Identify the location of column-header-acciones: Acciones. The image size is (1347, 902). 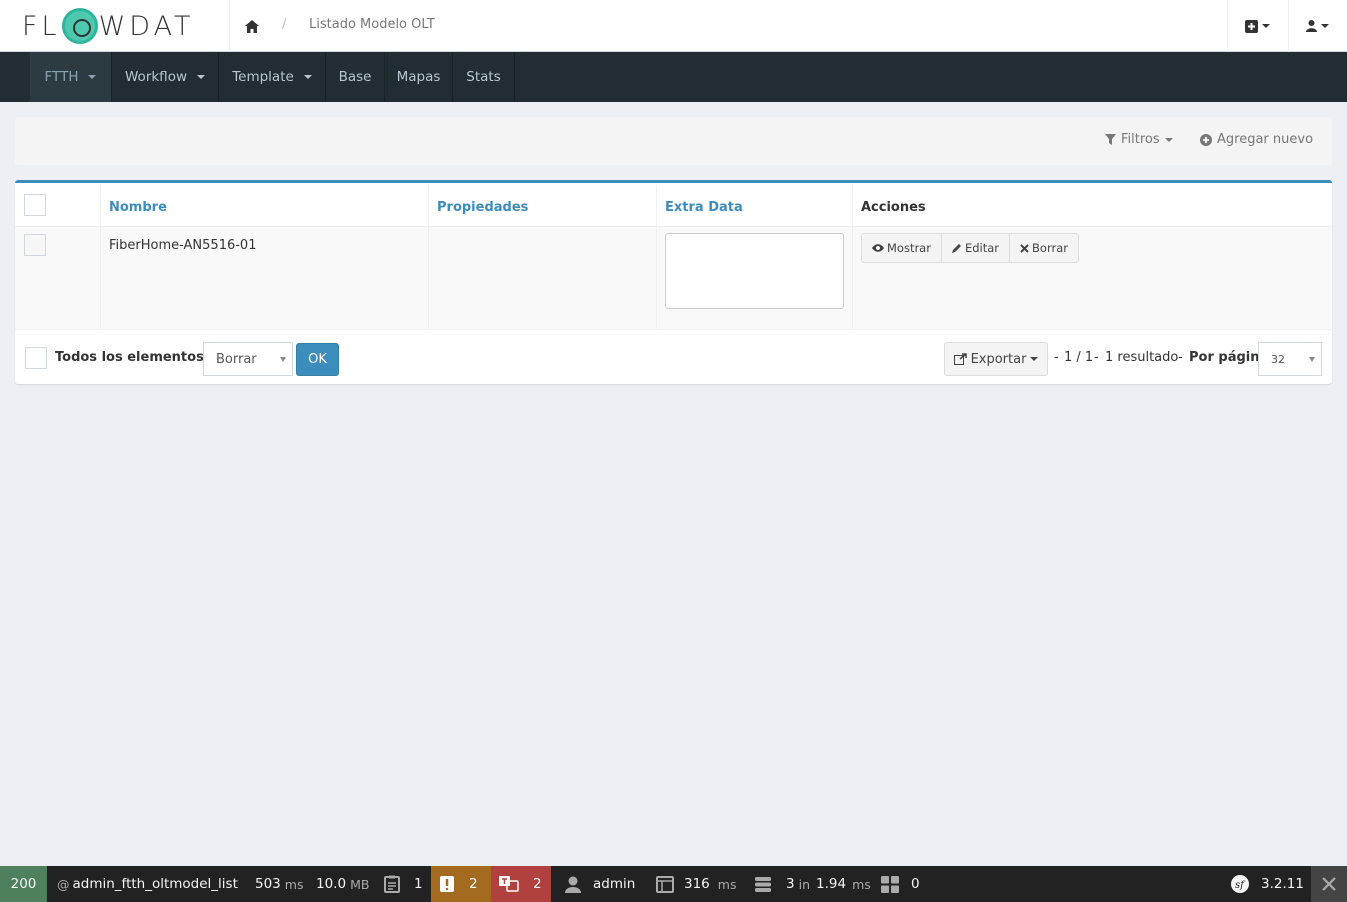
(893, 207).